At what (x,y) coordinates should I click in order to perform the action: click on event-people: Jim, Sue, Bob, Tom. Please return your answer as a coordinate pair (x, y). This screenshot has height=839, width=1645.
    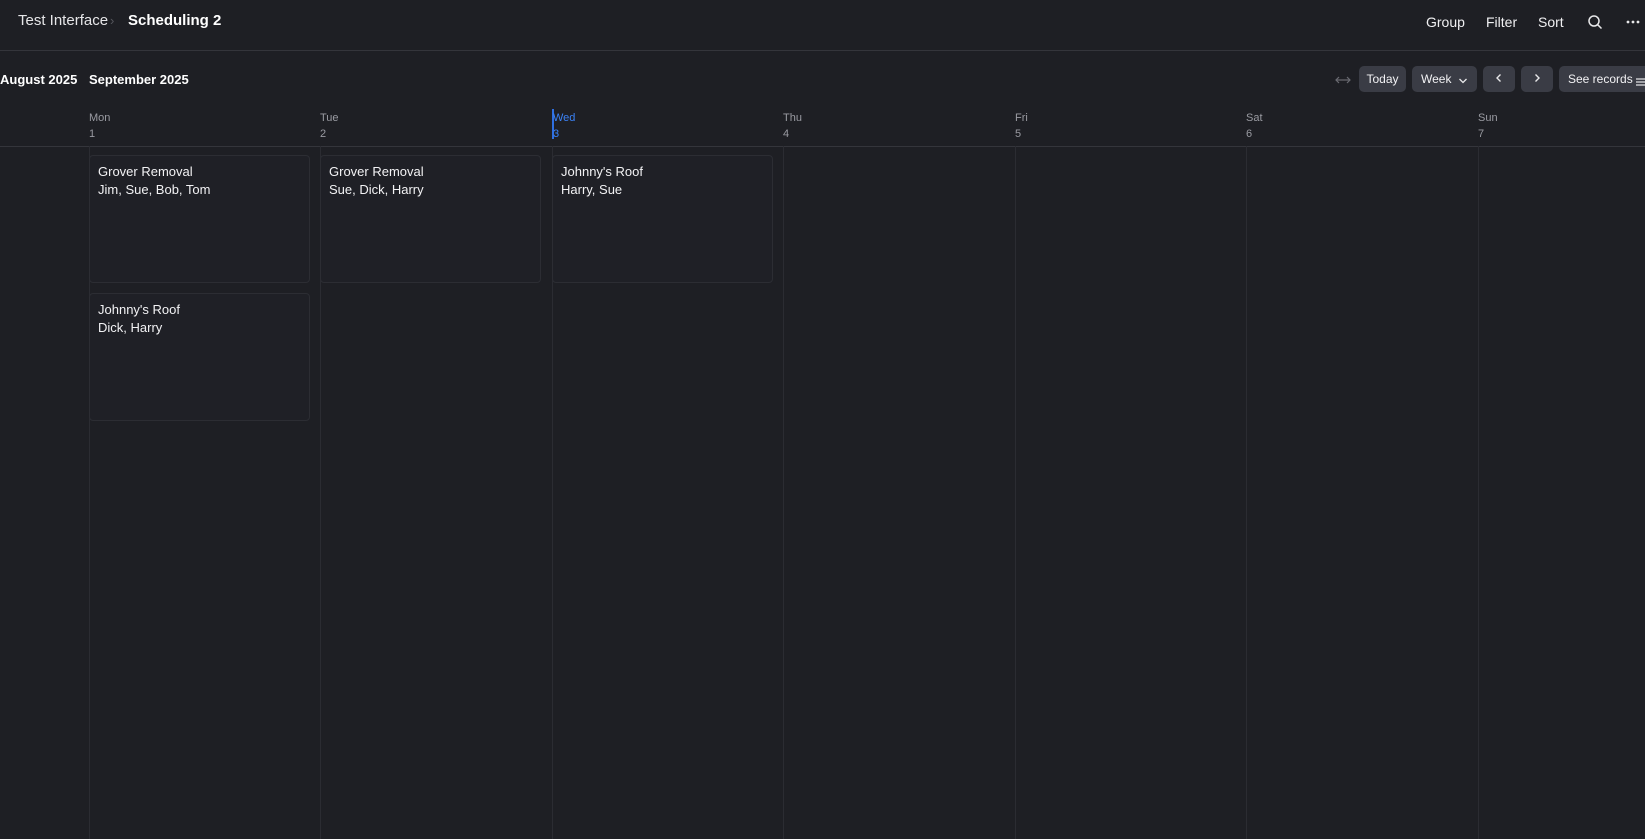
    Looking at the image, I should click on (154, 189).